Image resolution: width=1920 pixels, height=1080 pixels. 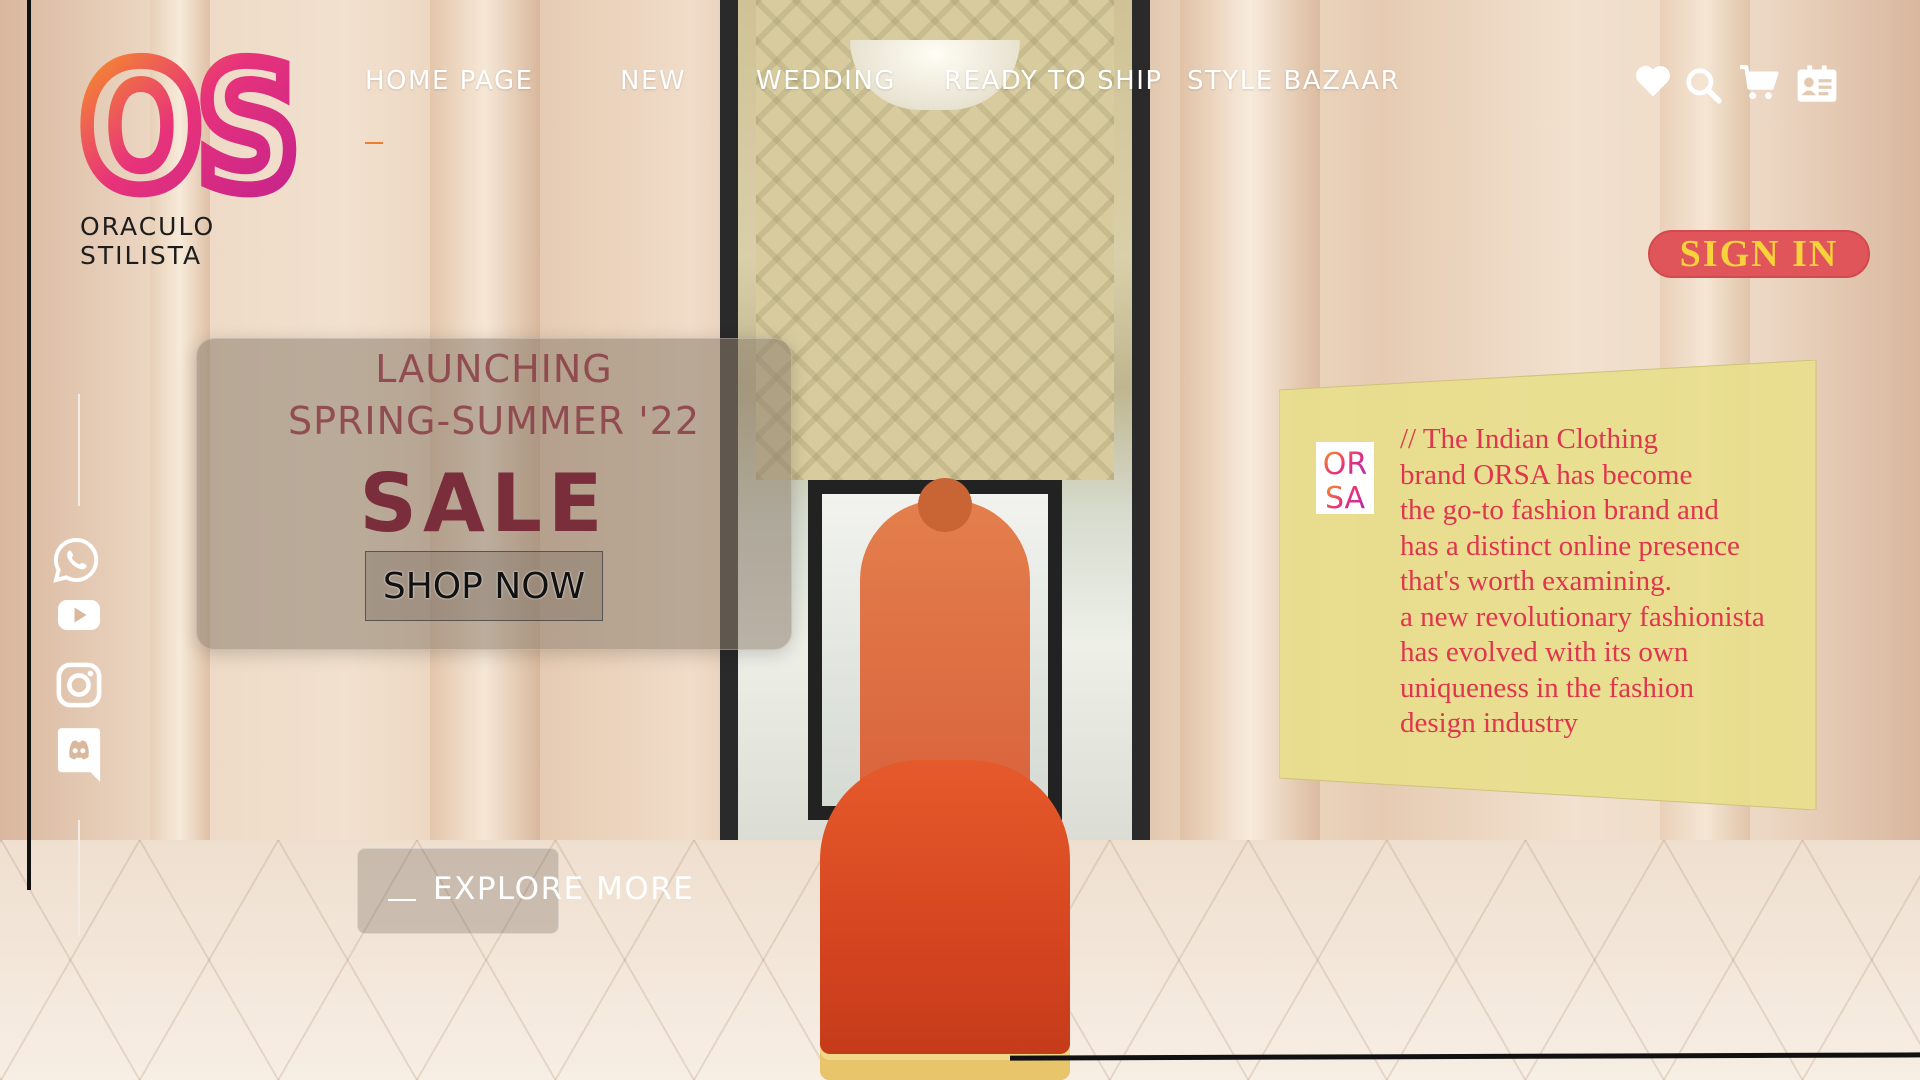 What do you see at coordinates (945, 779) in the screenshot?
I see `bride-figure` at bounding box center [945, 779].